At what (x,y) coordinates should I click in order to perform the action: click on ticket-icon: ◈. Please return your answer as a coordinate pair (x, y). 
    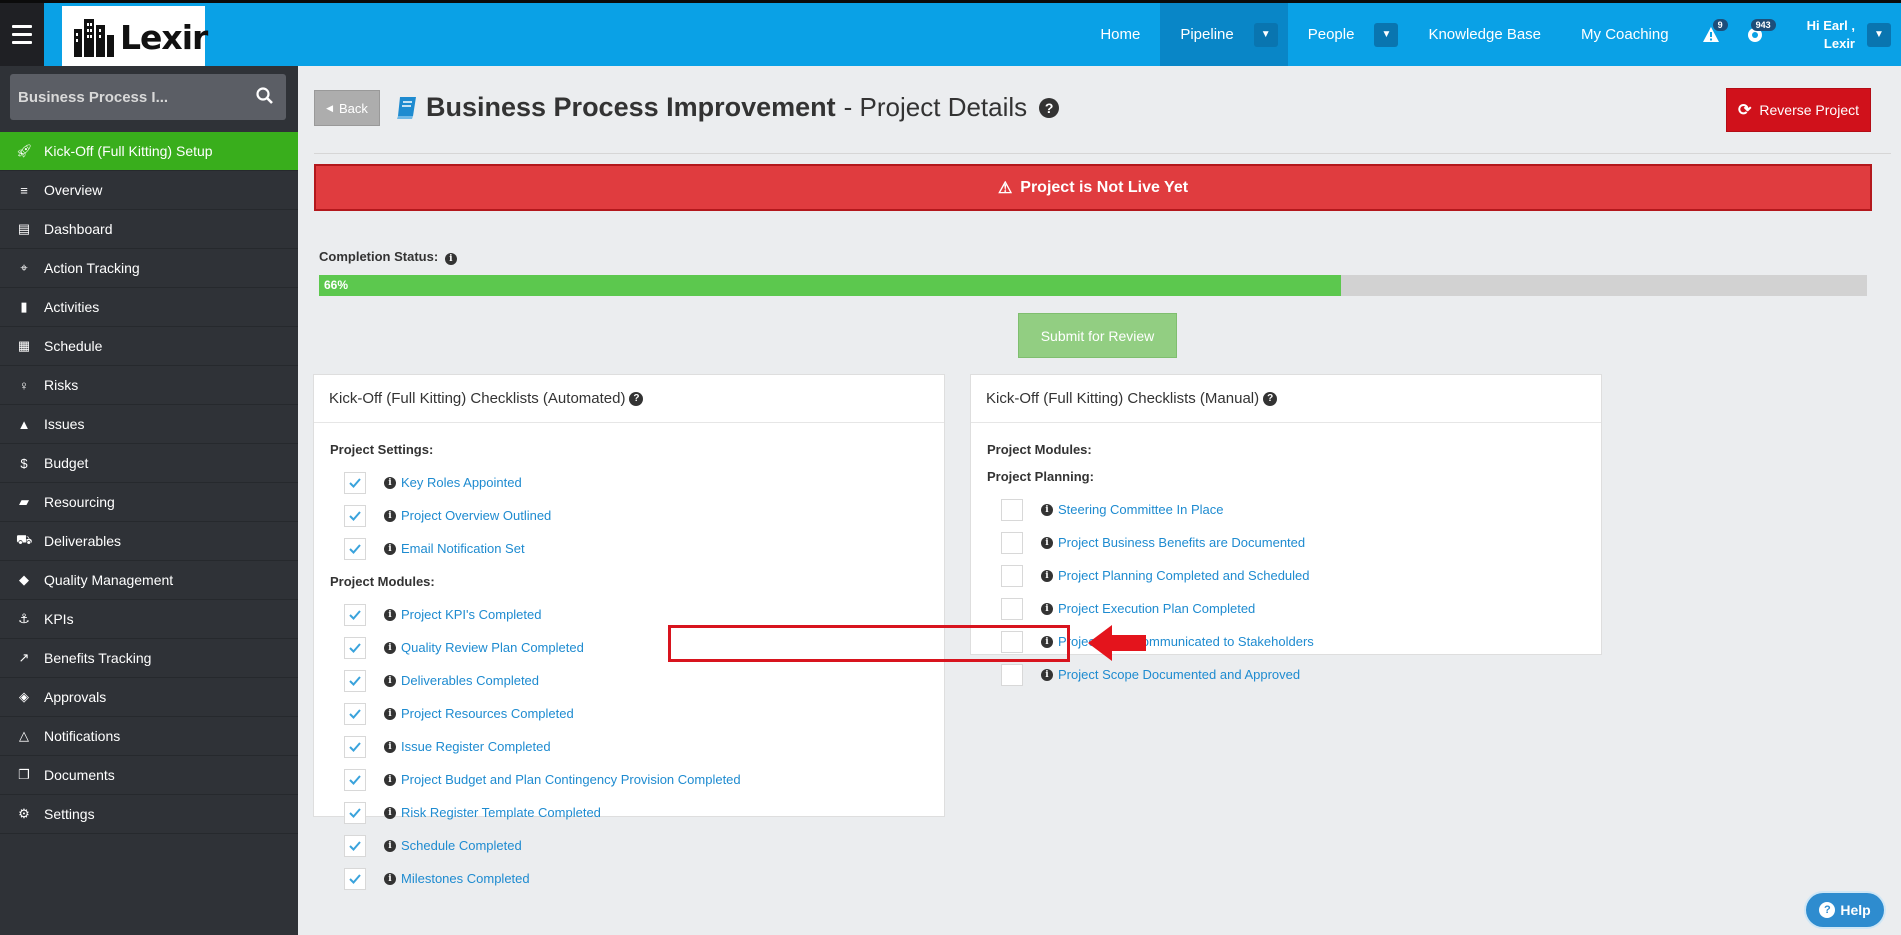
    Looking at the image, I should click on (24, 696).